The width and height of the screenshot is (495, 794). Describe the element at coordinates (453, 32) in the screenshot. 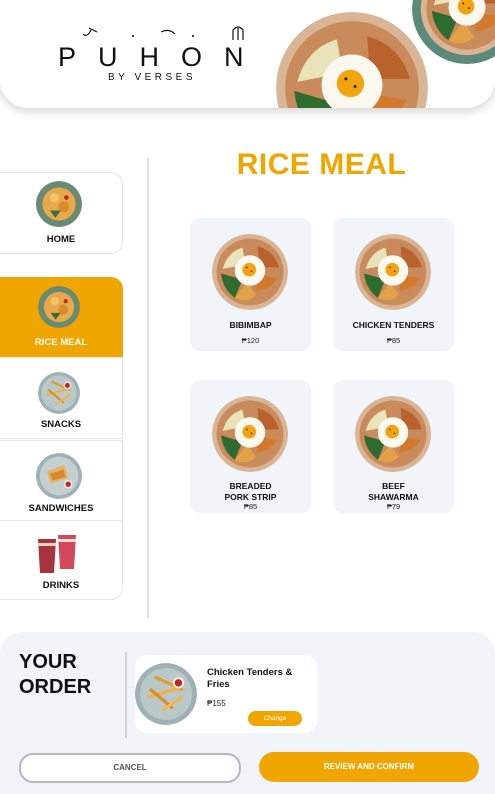

I see `secondary-hero-image` at that location.